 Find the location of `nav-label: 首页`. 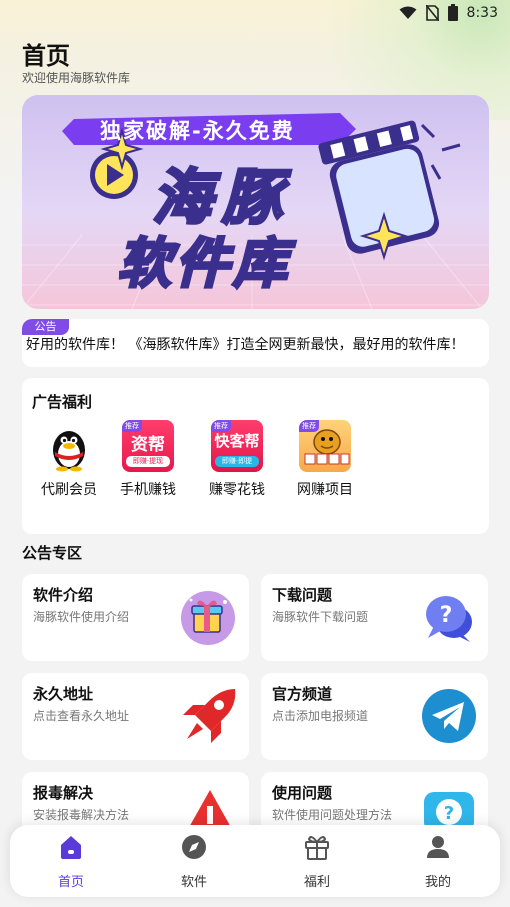

nav-label: 首页 is located at coordinates (70, 882).